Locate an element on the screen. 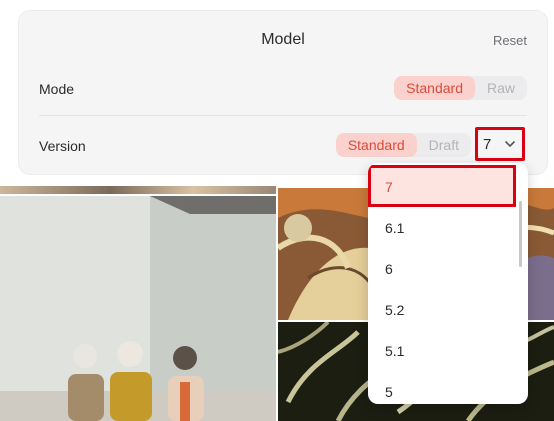  mode-toggle: Standard Raw is located at coordinates (460, 88).